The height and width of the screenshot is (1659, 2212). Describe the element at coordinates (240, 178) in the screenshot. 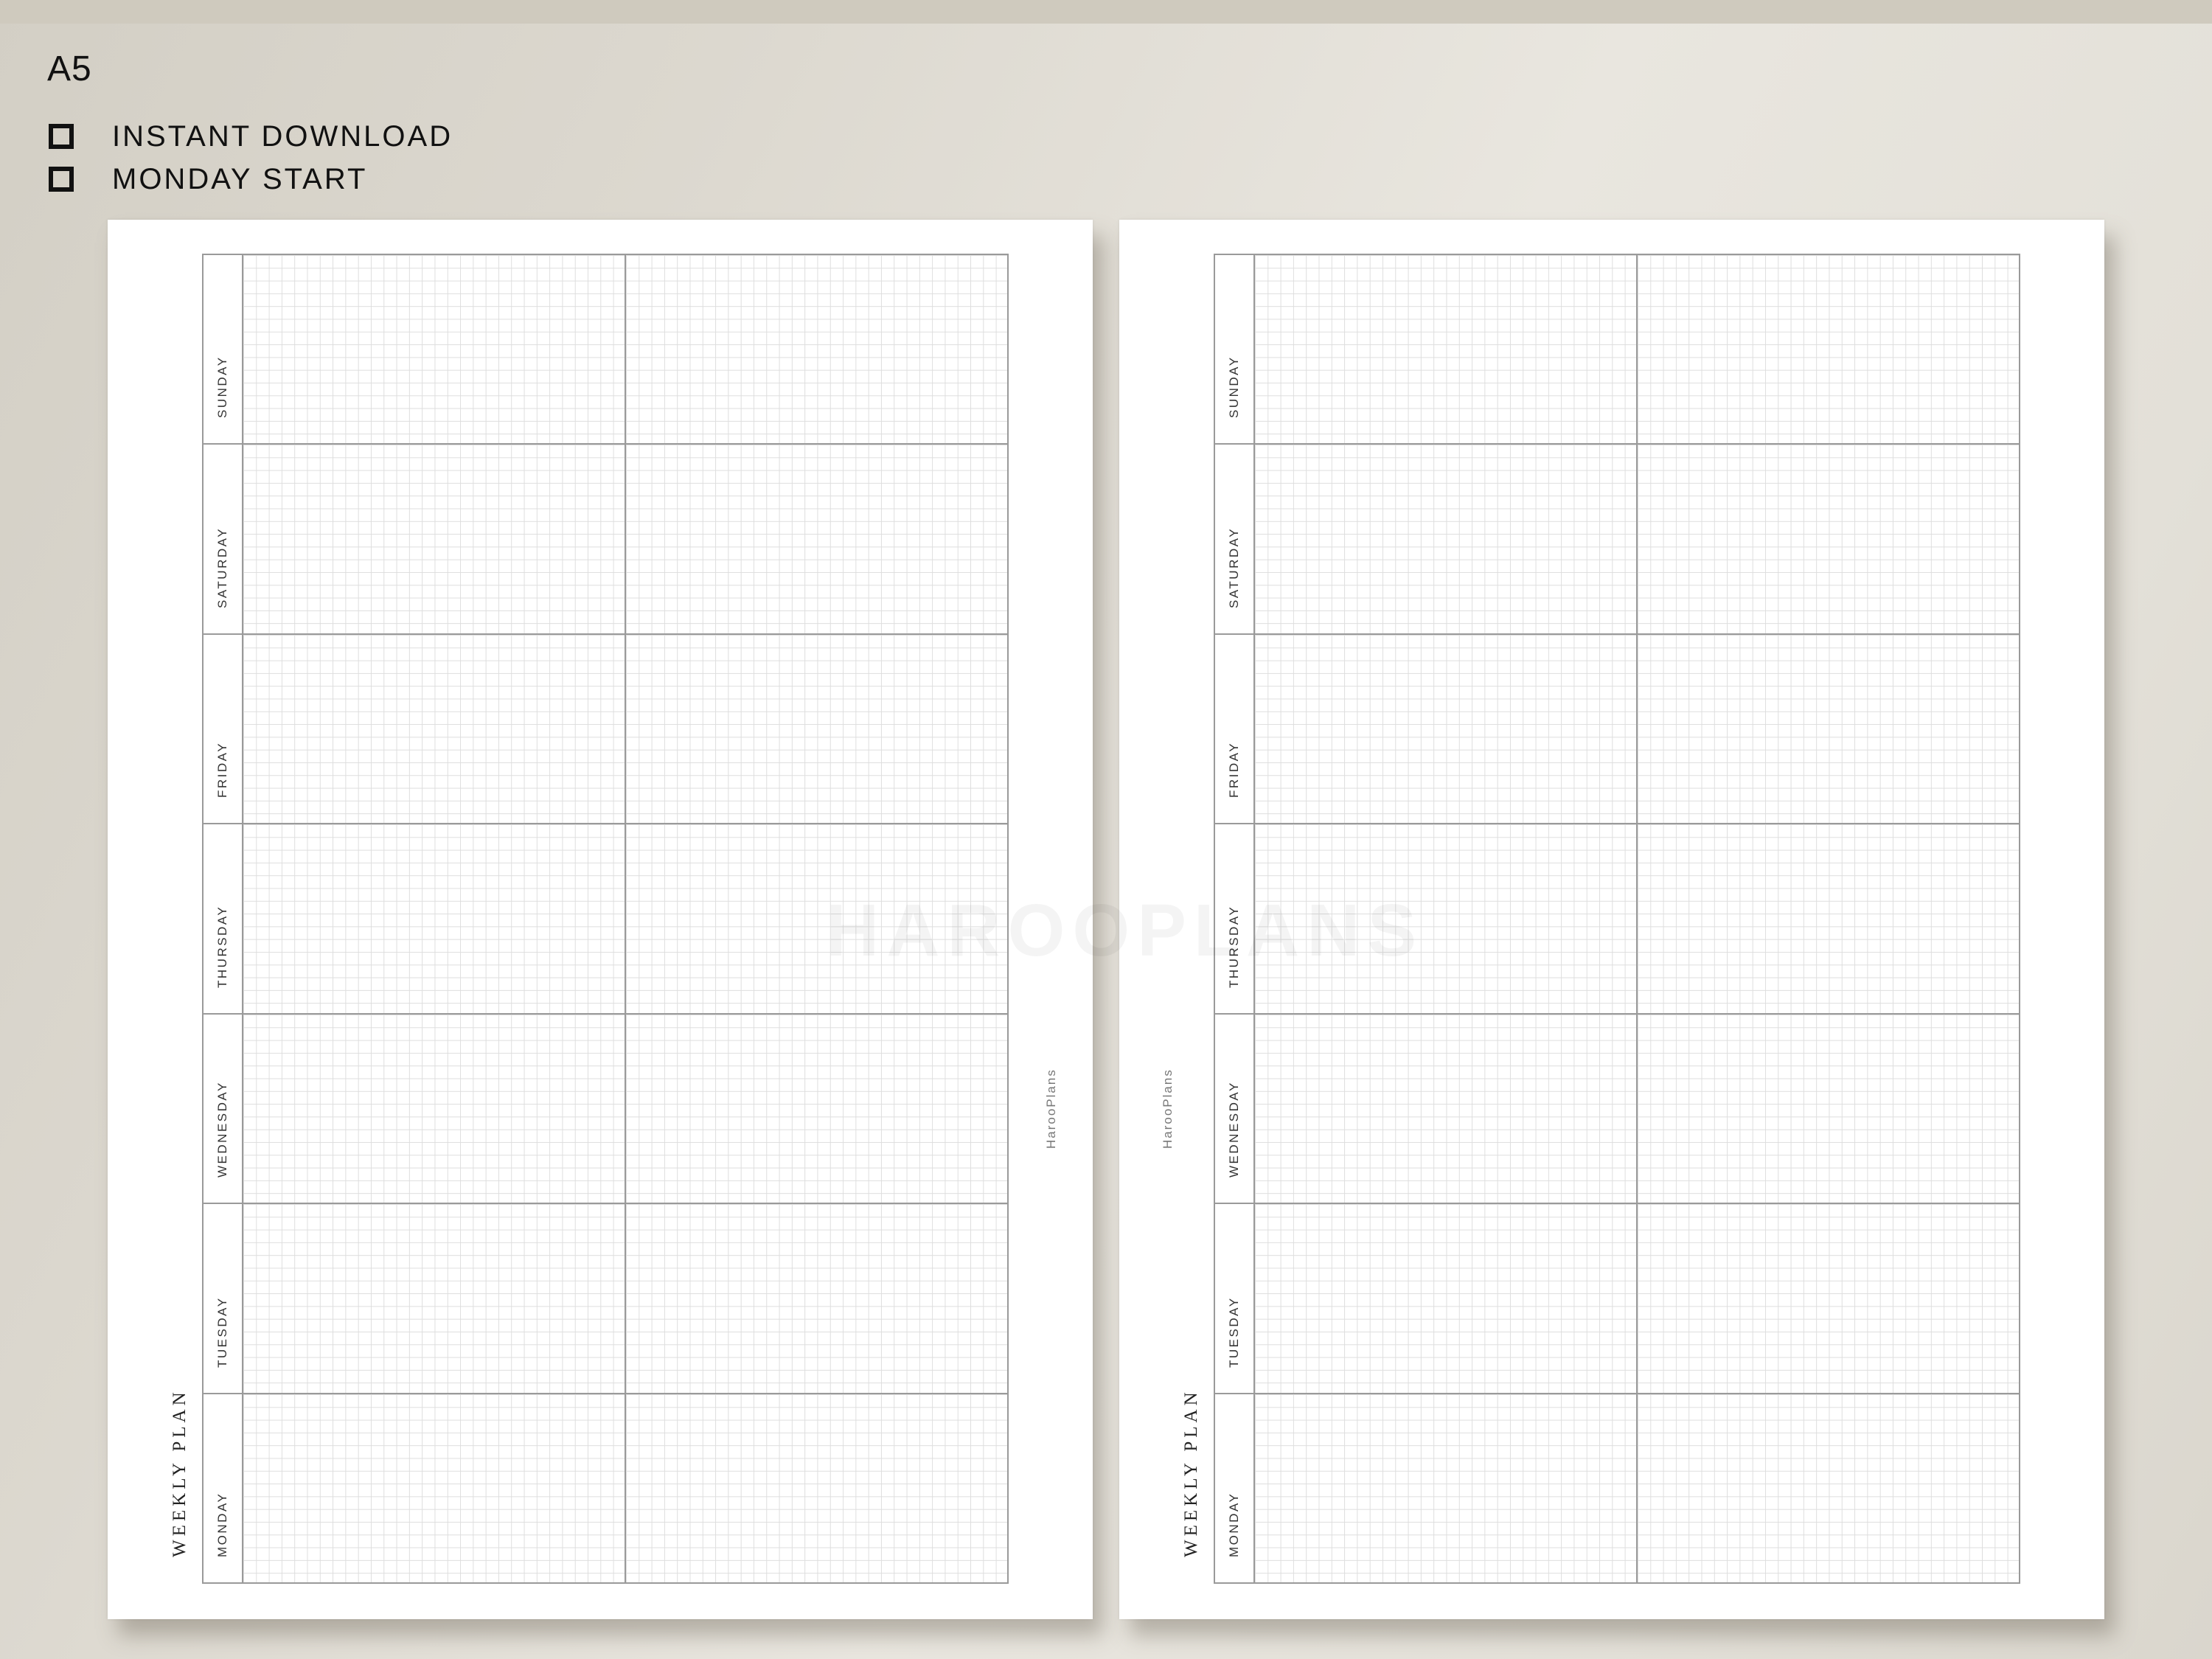

I see `feature-label: MONDAY START` at that location.